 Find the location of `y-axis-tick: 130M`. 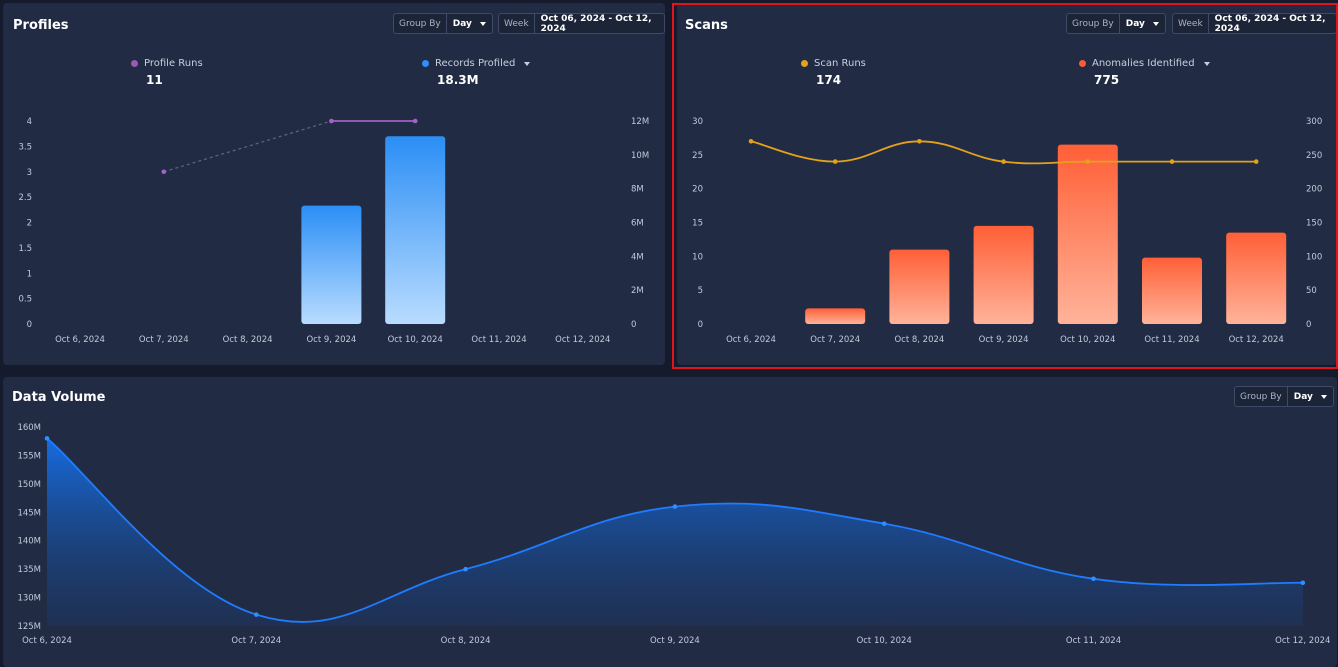

y-axis-tick: 130M is located at coordinates (29, 599).